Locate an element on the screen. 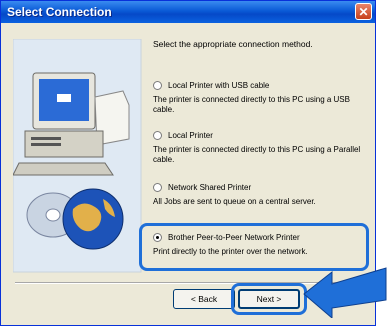 The image size is (388, 328). back-button: < Back is located at coordinates (204, 299).